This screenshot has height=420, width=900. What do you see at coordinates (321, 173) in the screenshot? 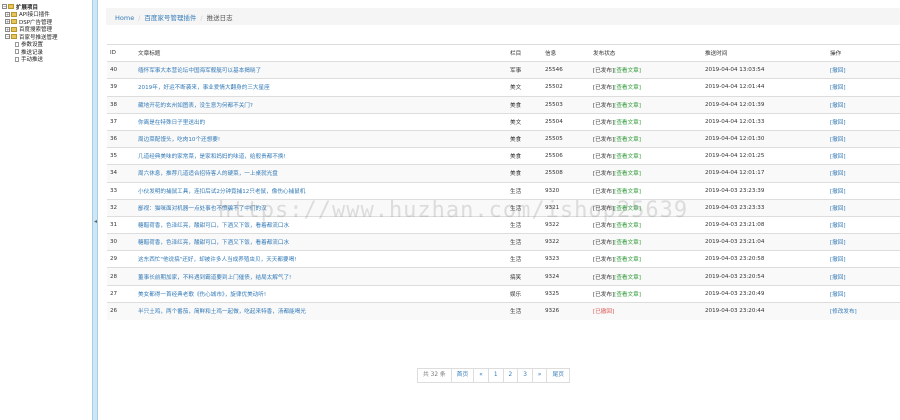
I see `cell-title-link: 周六休息，推荐几道适合招待客人的硬菜，一上桌就光盘` at bounding box center [321, 173].